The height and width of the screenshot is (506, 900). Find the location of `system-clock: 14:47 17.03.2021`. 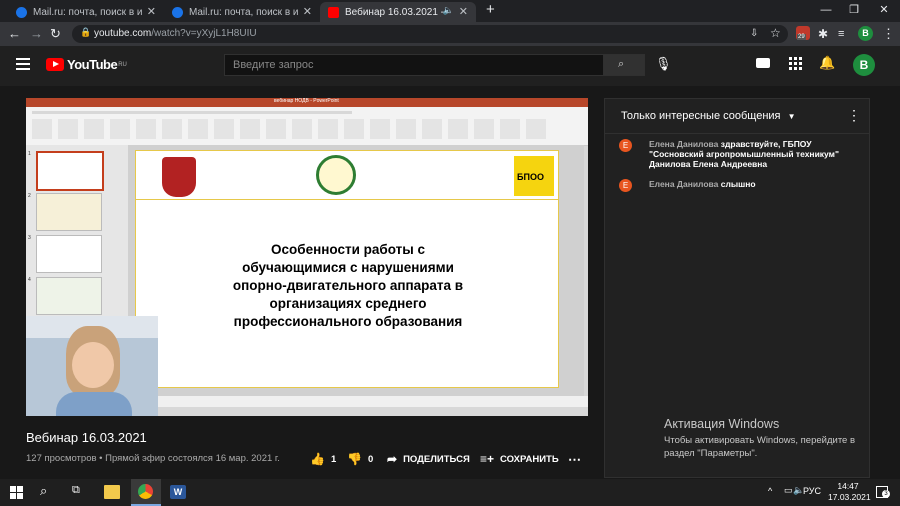

system-clock: 14:47 17.03.2021 is located at coordinates (849, 492).